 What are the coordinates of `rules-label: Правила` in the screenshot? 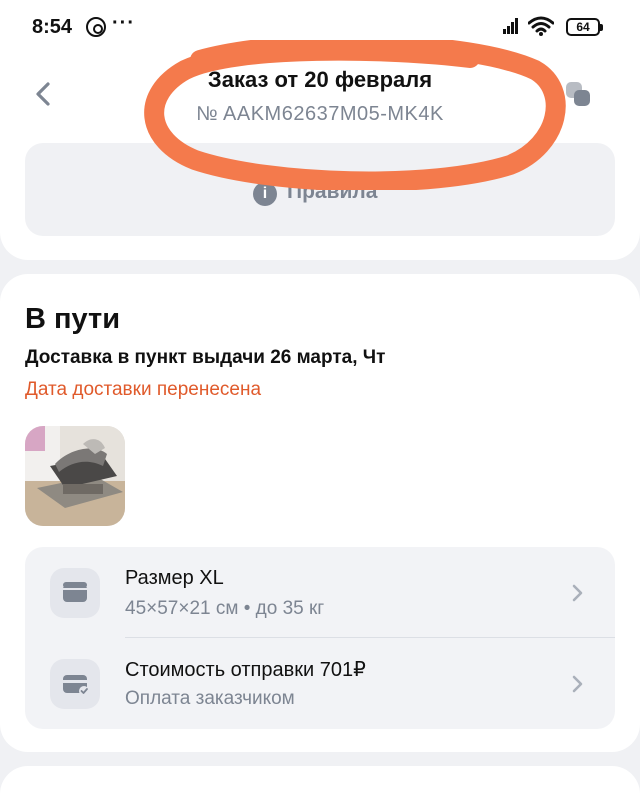 It's located at (332, 191).